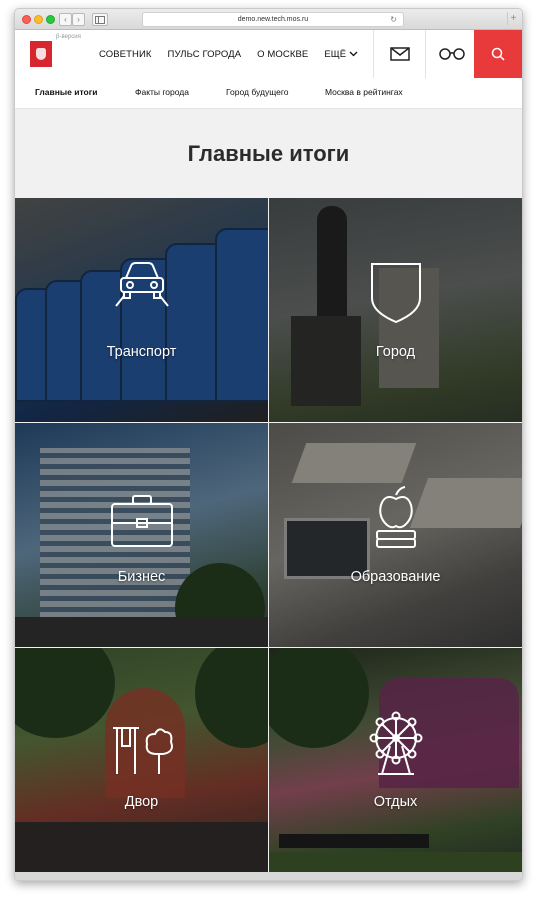  I want to click on nav-o-moskve: О МОСКВЕ, so click(282, 54).